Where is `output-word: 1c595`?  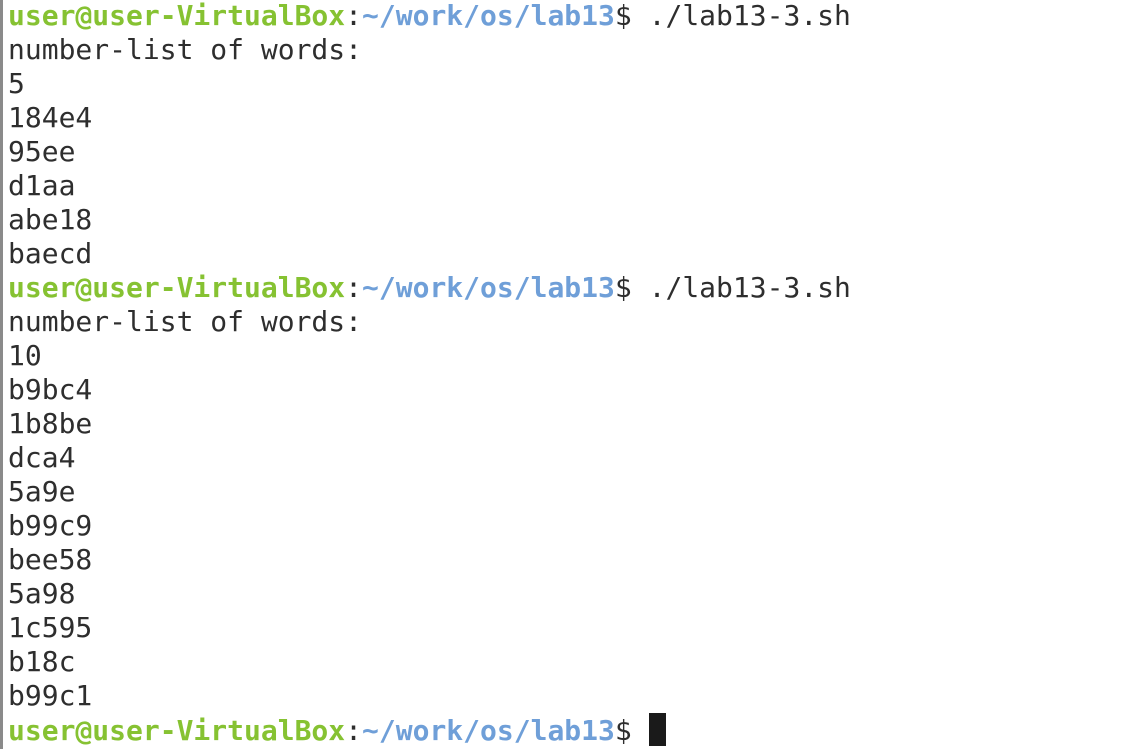
output-word: 1c595 is located at coordinates (50, 627).